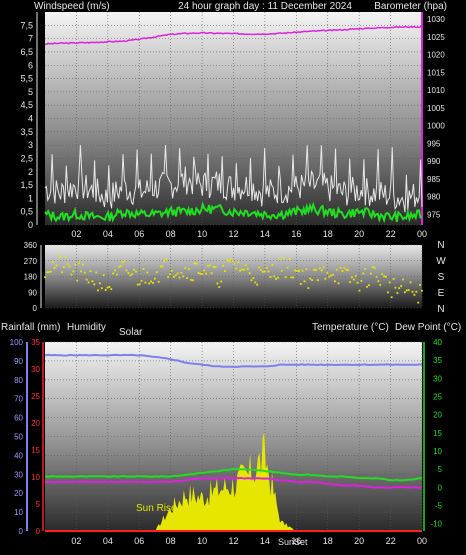 This screenshot has height=555, width=466. What do you see at coordinates (428, 327) in the screenshot?
I see `dewpoint-label: Dew Point (°C)` at bounding box center [428, 327].